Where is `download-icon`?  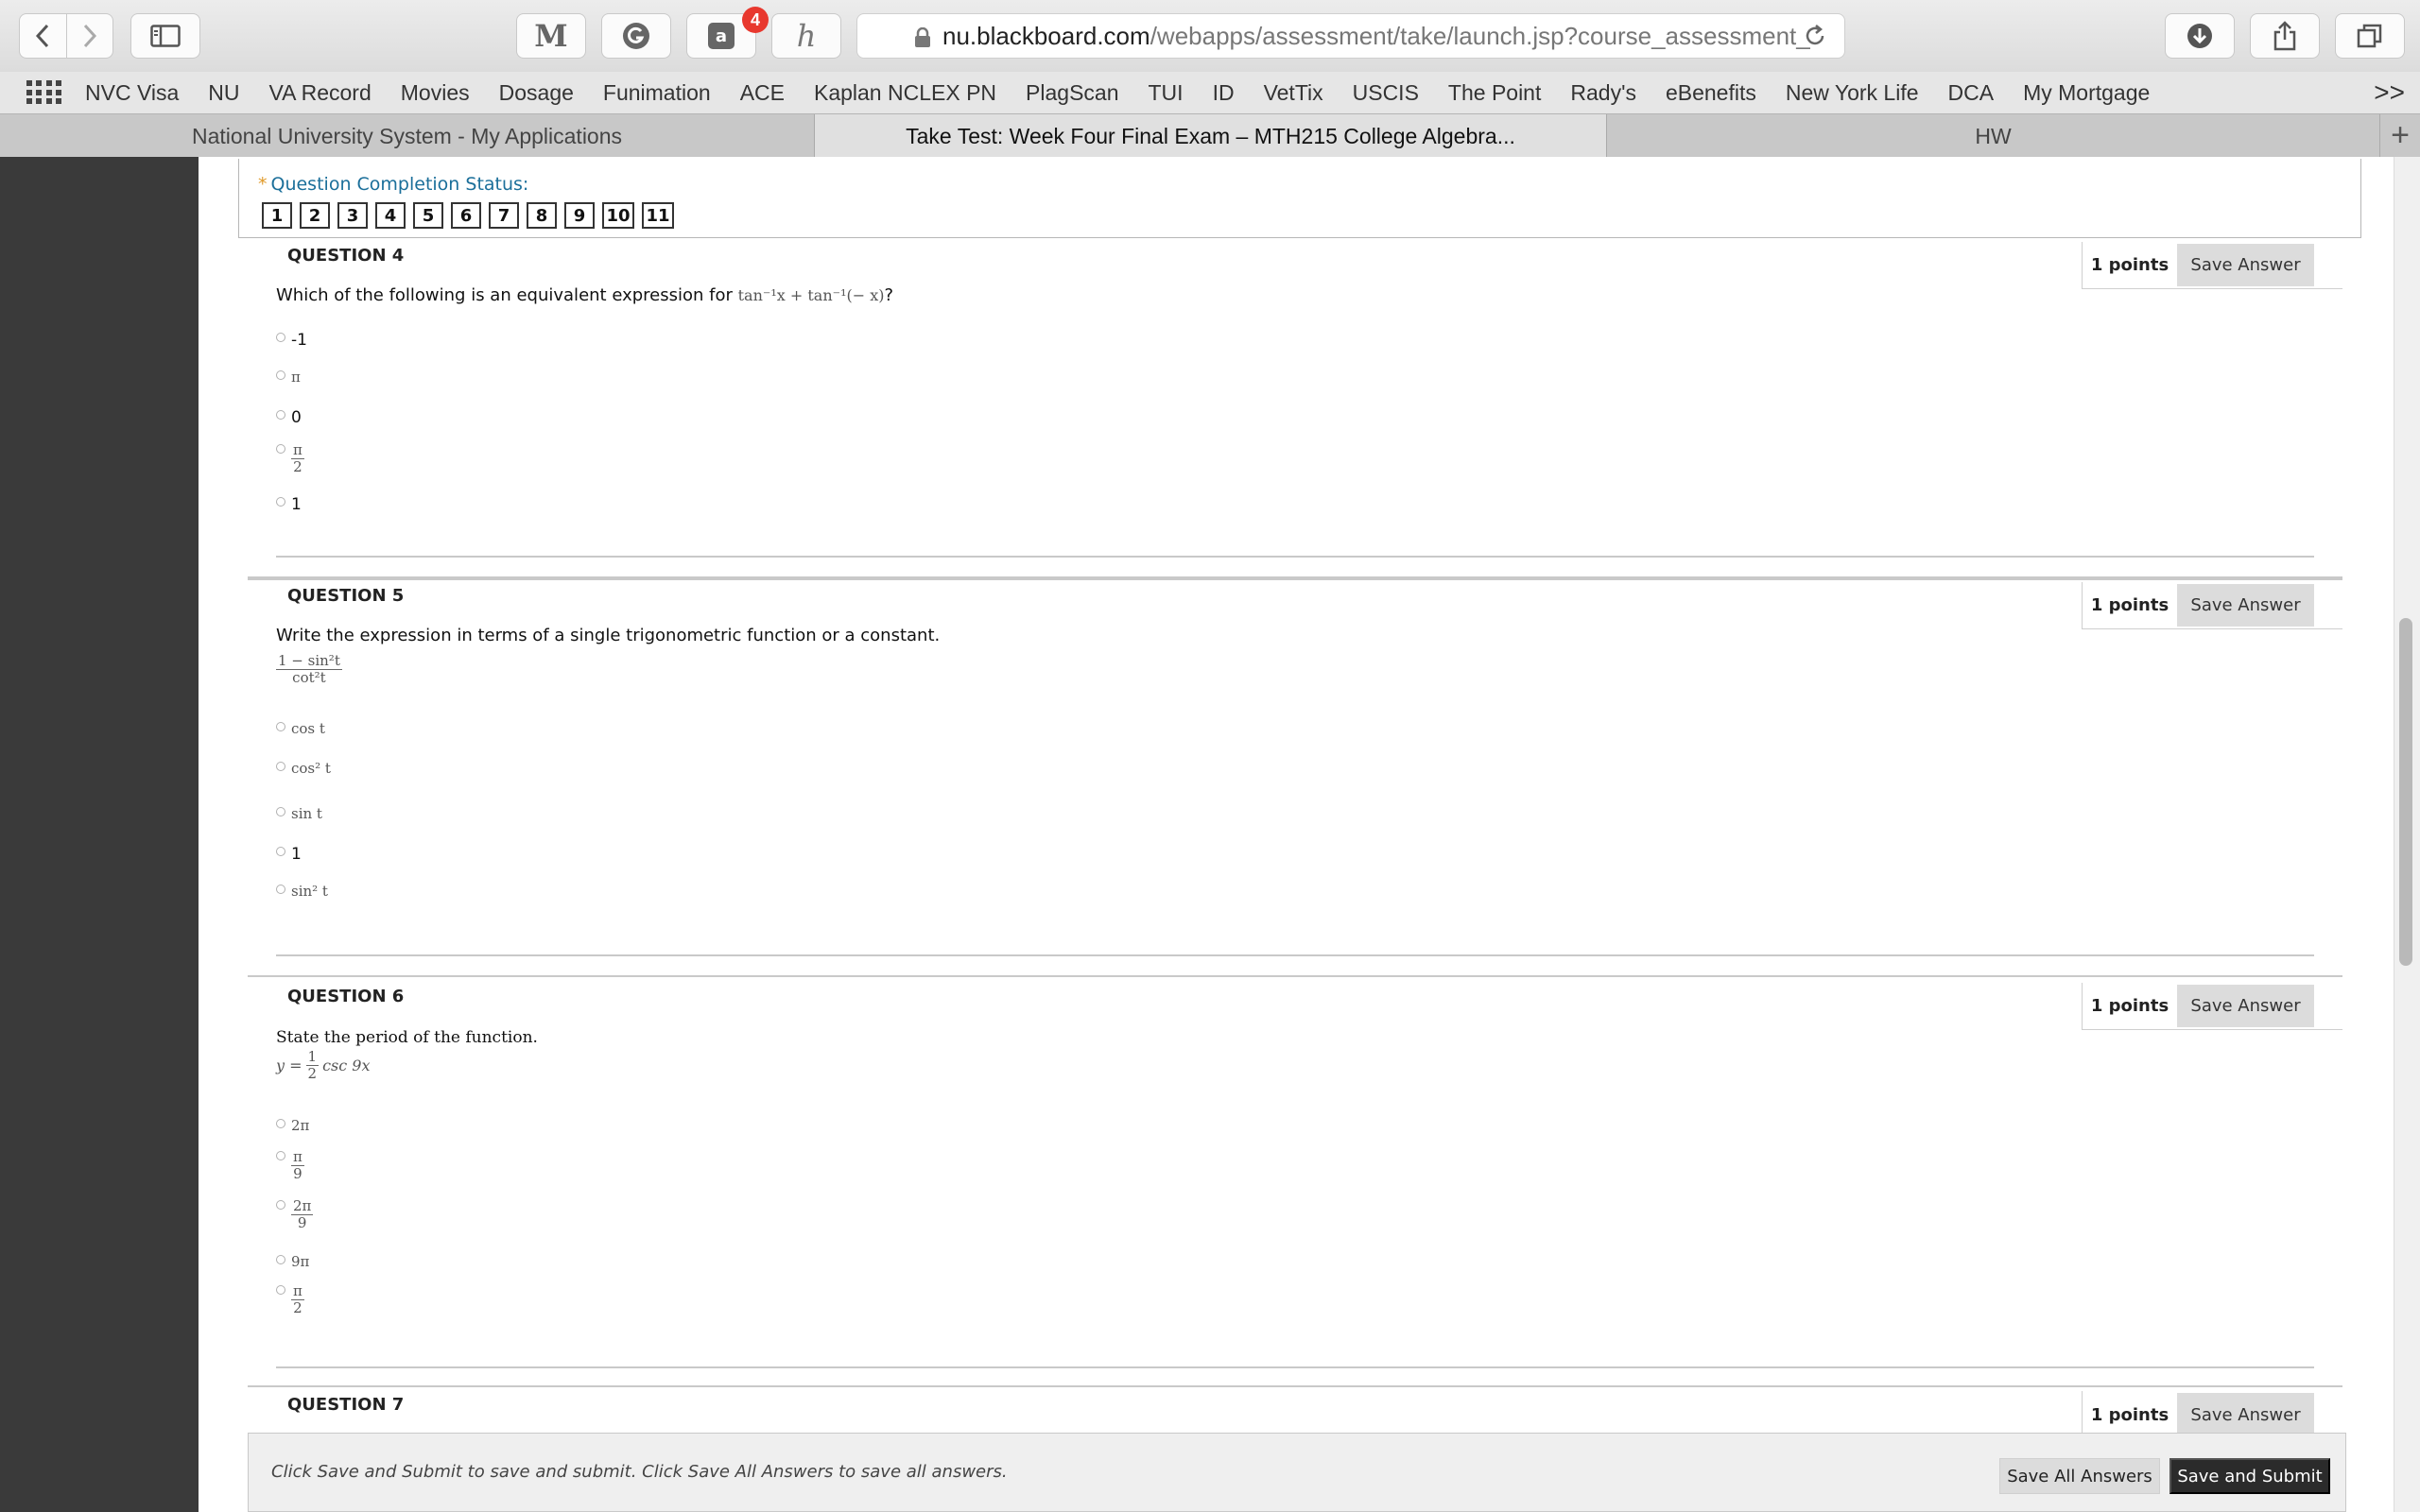
download-icon is located at coordinates (2200, 36).